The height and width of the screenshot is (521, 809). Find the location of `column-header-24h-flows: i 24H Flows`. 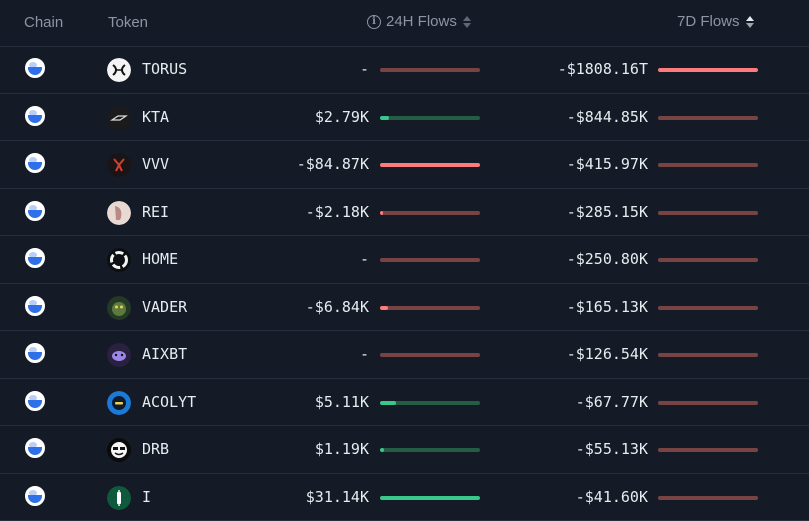

column-header-24h-flows: i 24H Flows is located at coordinates (419, 21).